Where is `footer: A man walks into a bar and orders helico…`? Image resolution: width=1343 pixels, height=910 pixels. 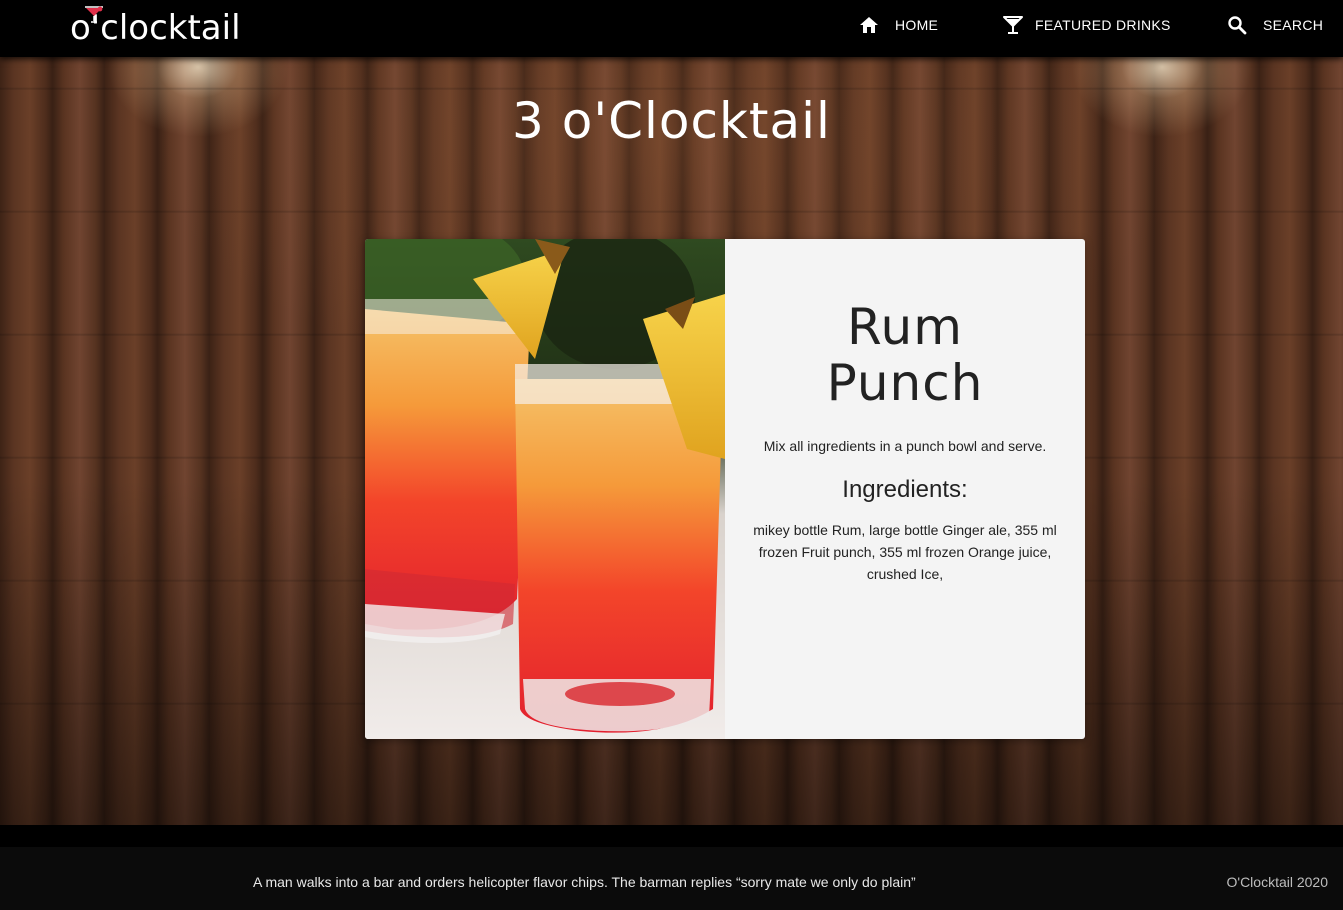
footer: A man walks into a bar and orders helico… is located at coordinates (671, 867).